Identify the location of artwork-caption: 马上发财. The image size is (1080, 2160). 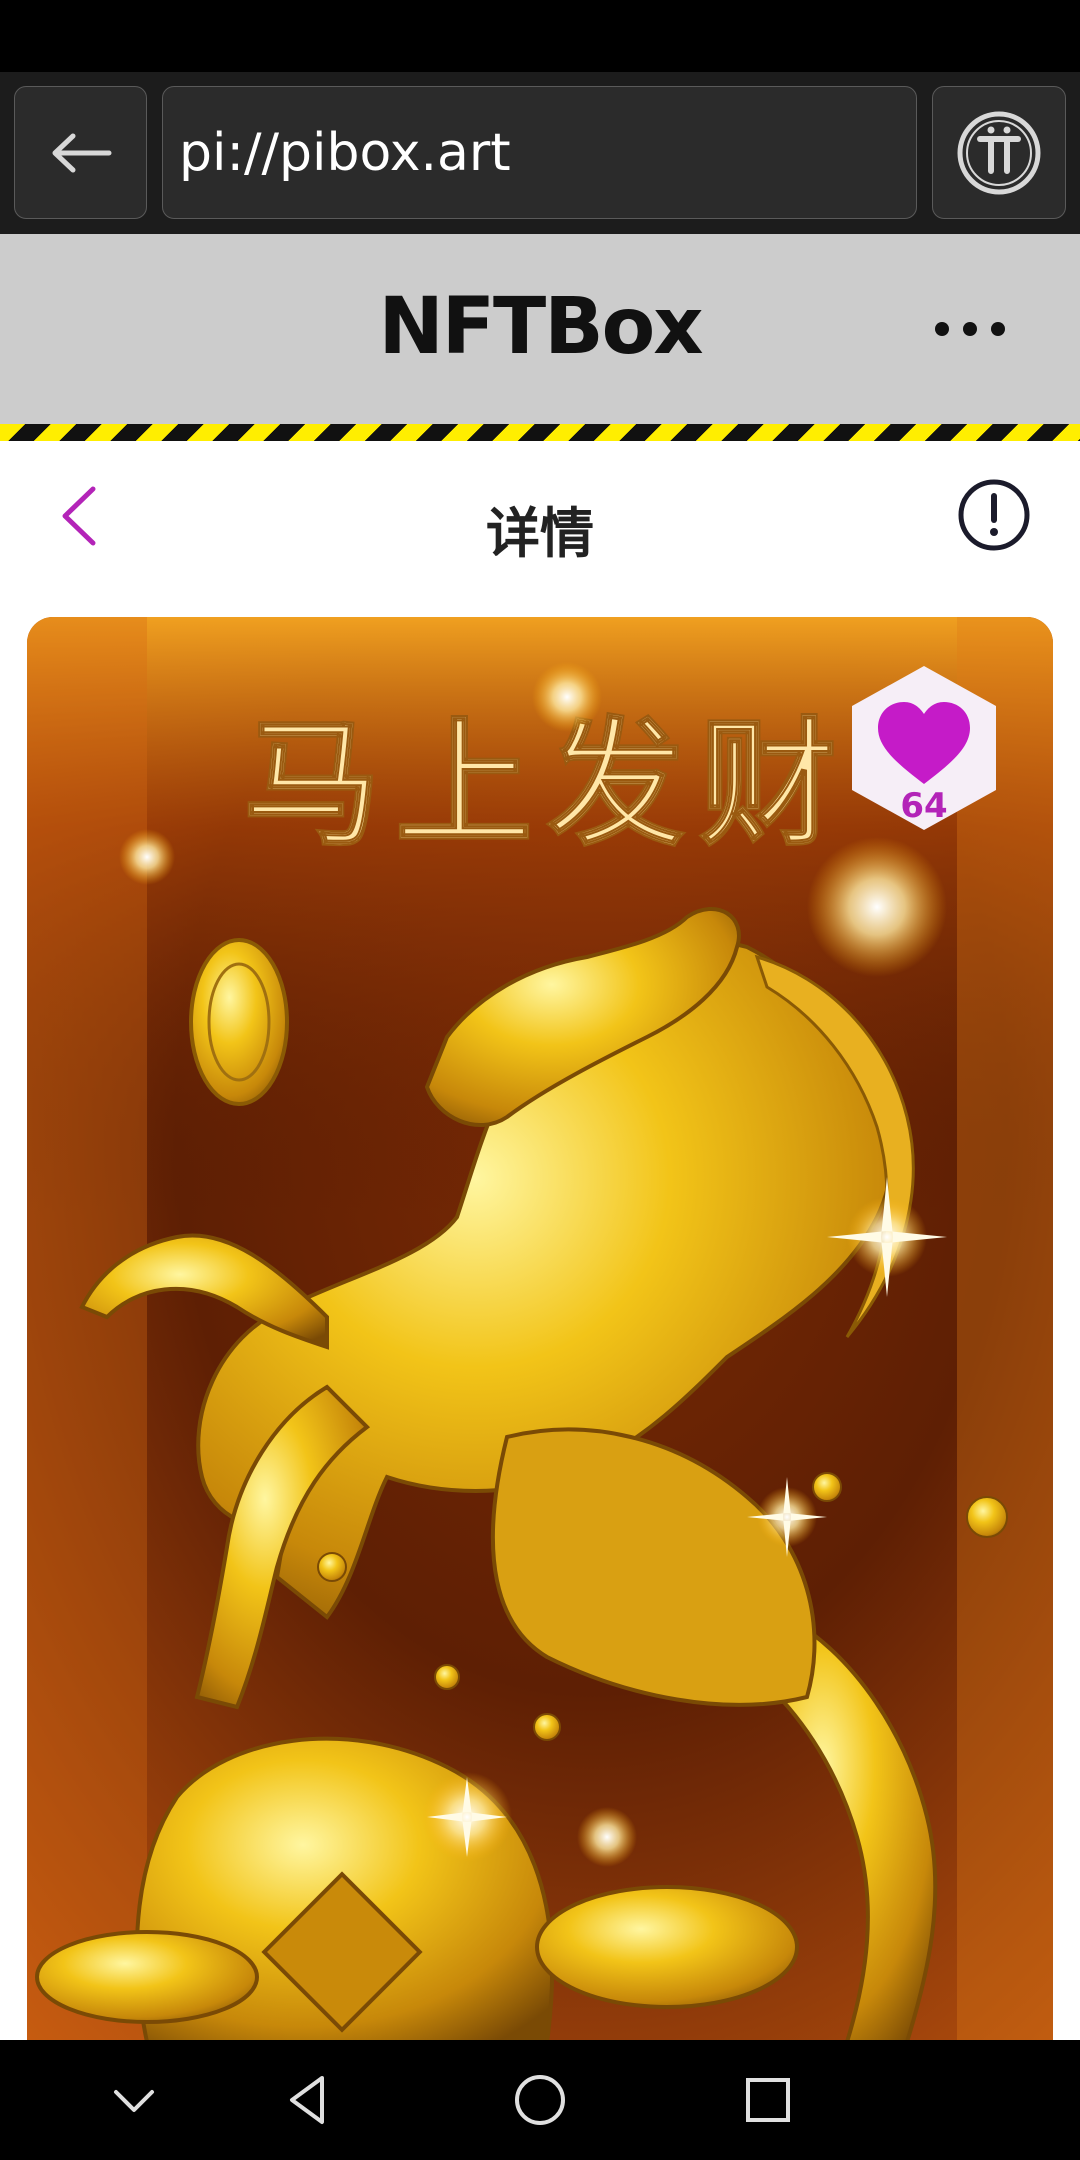
(547, 783).